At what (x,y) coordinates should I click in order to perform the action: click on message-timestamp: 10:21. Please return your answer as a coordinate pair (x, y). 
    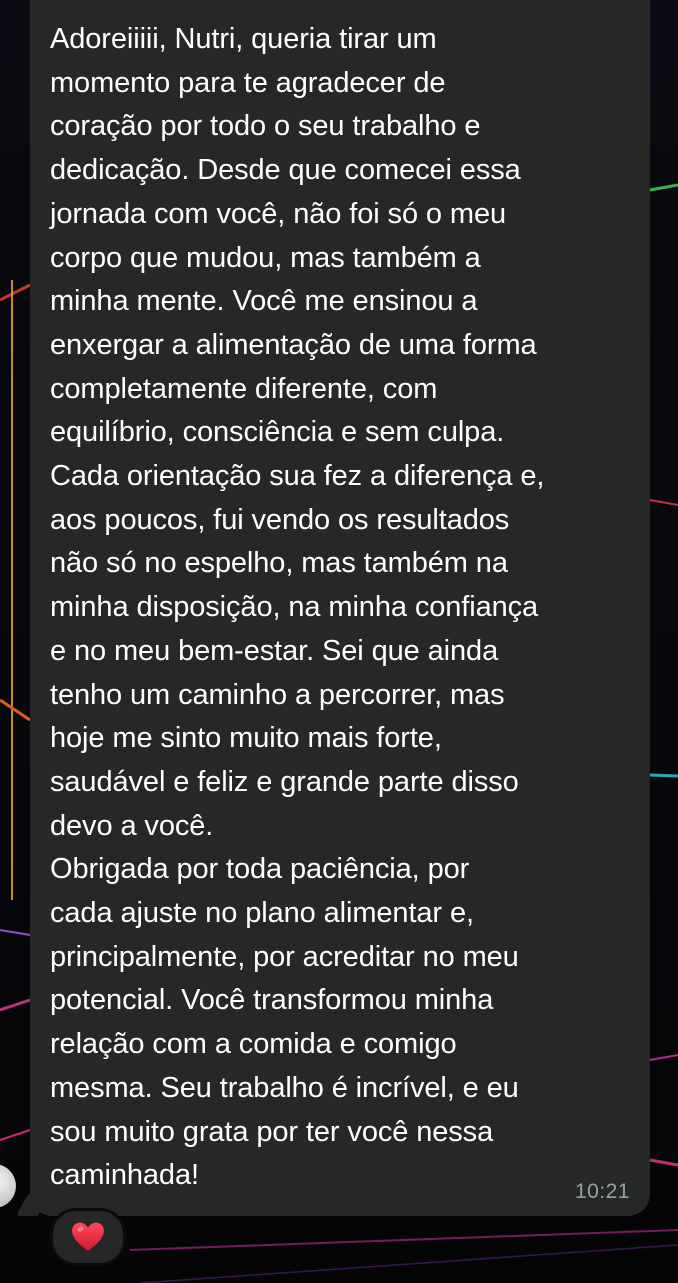
    Looking at the image, I should click on (602, 1191).